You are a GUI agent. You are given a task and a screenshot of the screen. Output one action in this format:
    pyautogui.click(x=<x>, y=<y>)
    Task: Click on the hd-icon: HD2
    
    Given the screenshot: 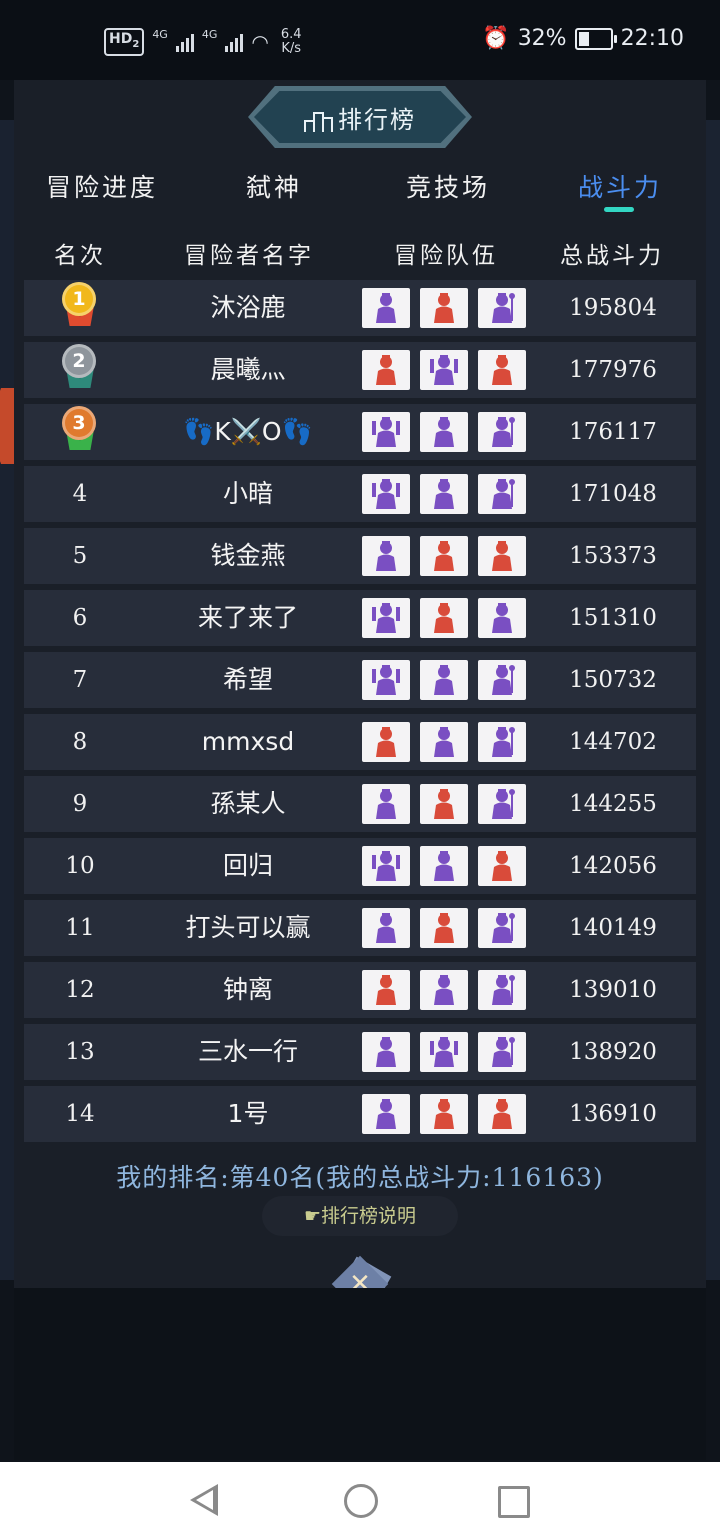 What is the action you would take?
    pyautogui.click(x=124, y=42)
    